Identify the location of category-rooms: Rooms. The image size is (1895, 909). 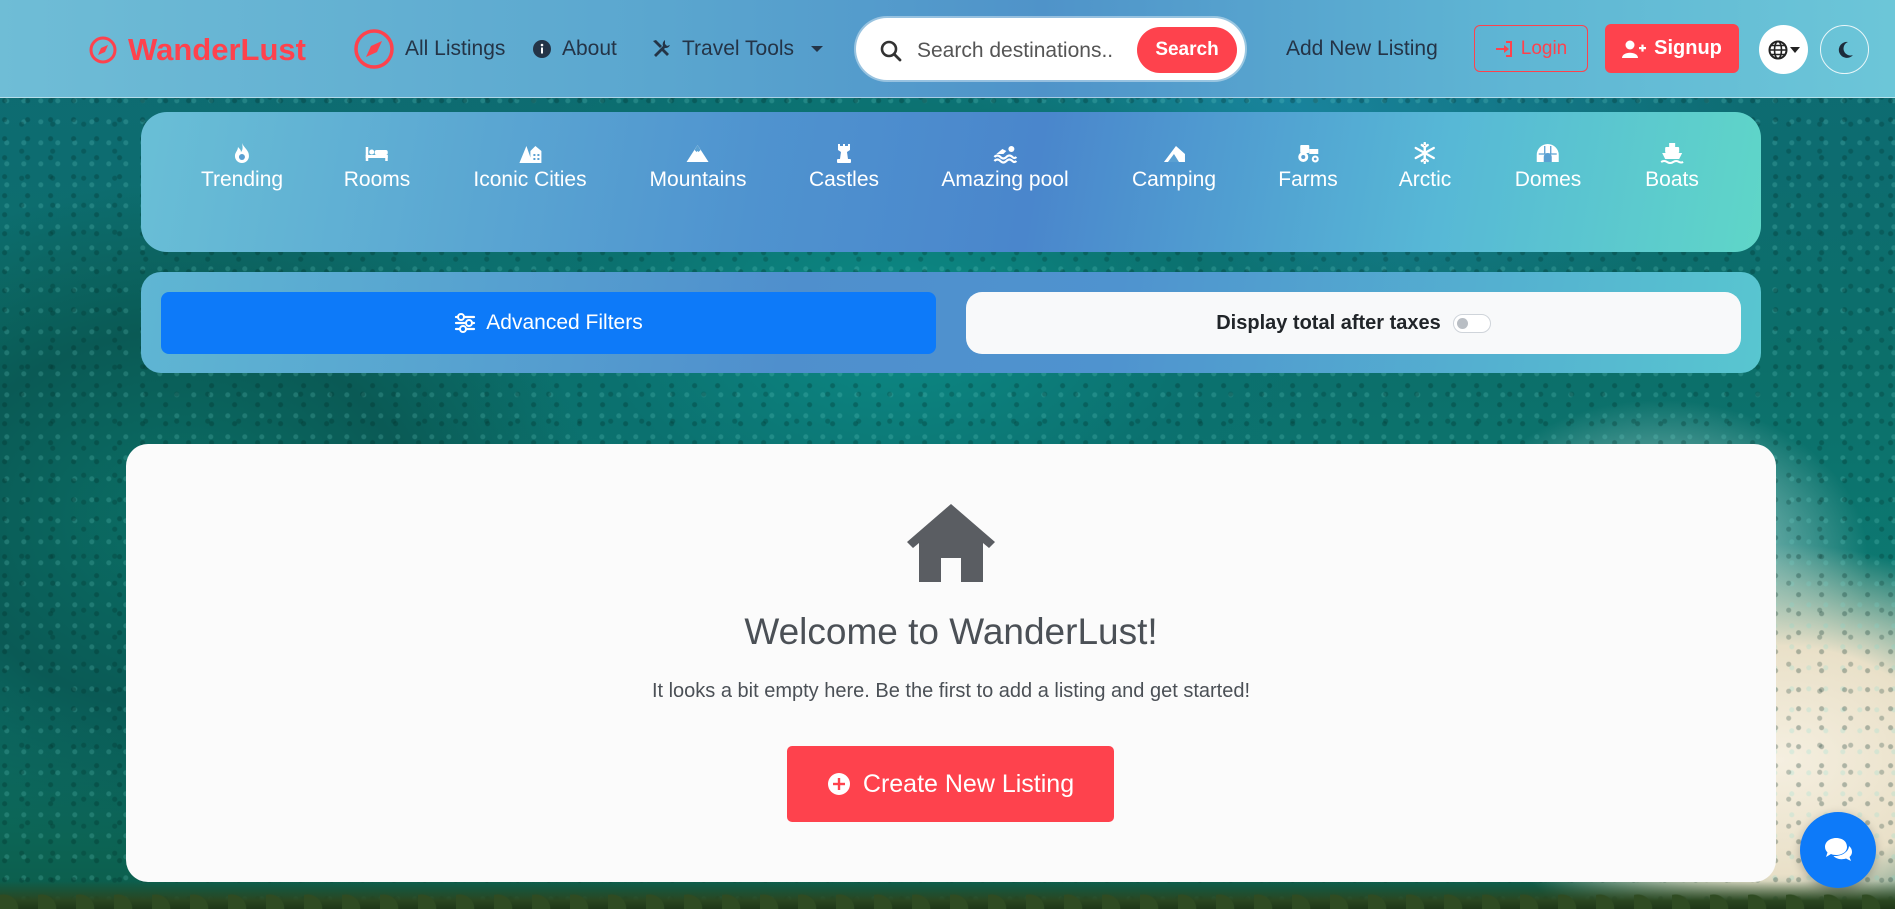
(377, 178).